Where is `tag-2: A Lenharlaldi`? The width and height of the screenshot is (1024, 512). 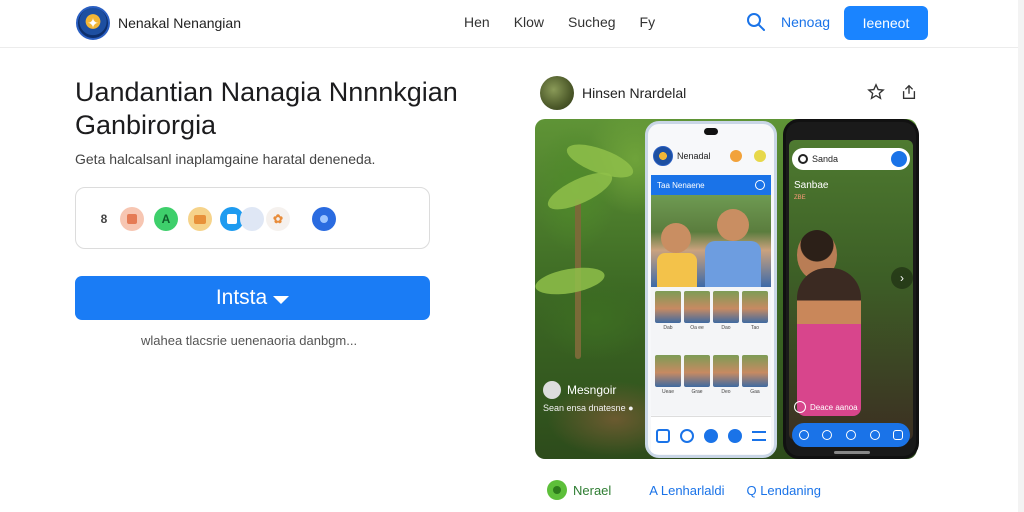
tag-2: A Lenharlaldi is located at coordinates (686, 490).